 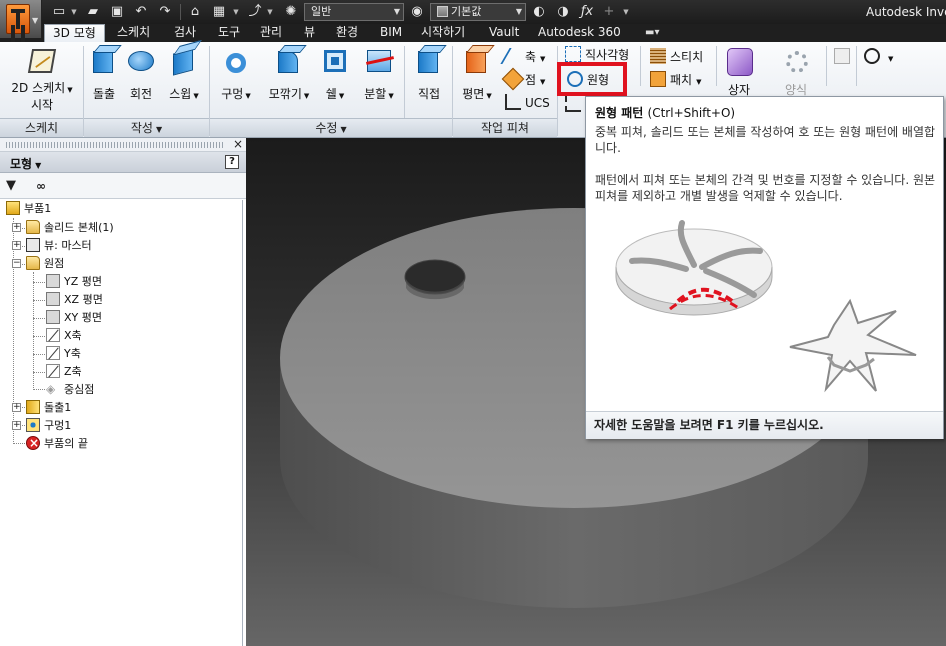 What do you see at coordinates (83, 281) in the screenshot?
I see `tree-item-label: YZ 평면` at bounding box center [83, 281].